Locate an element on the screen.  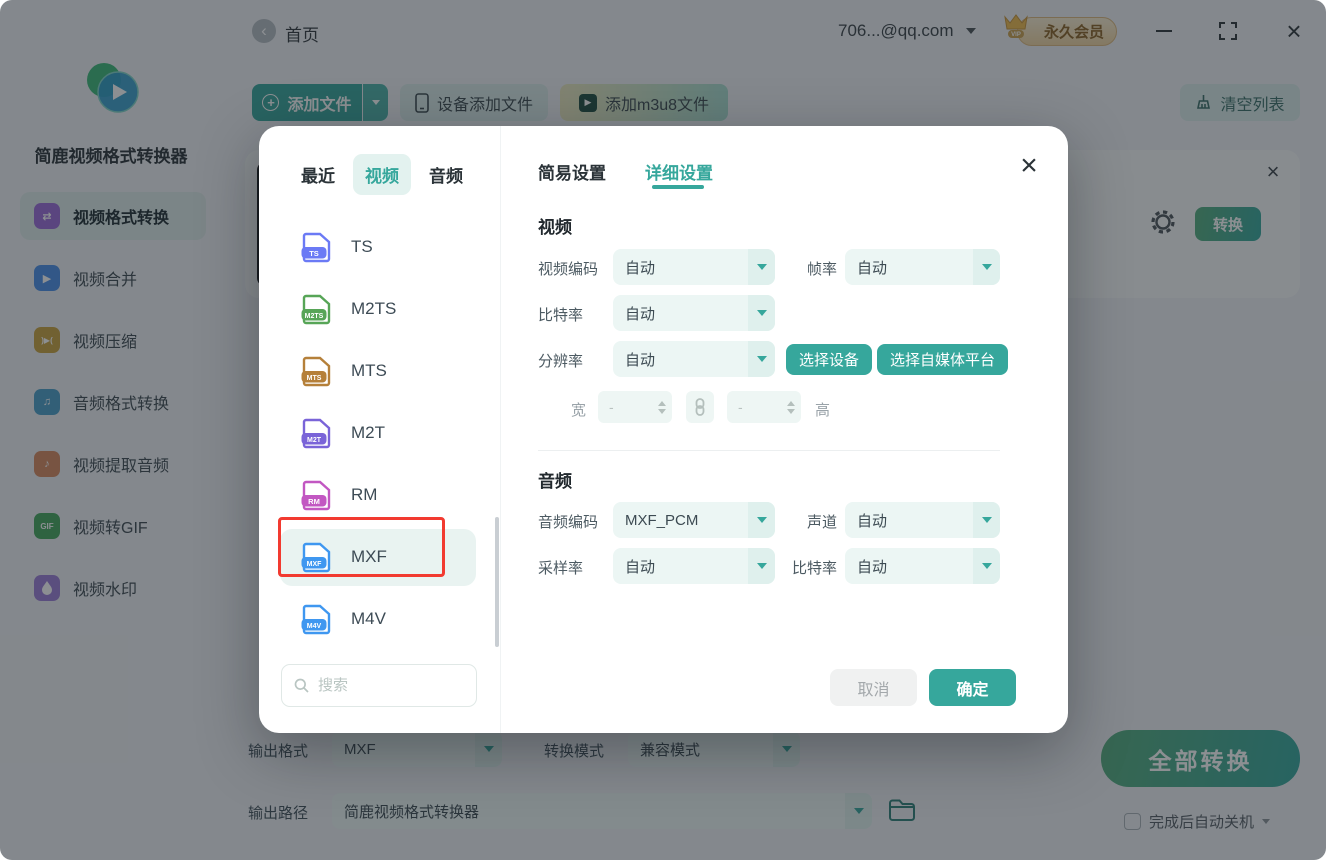
format-name: TS is located at coordinates (362, 246).